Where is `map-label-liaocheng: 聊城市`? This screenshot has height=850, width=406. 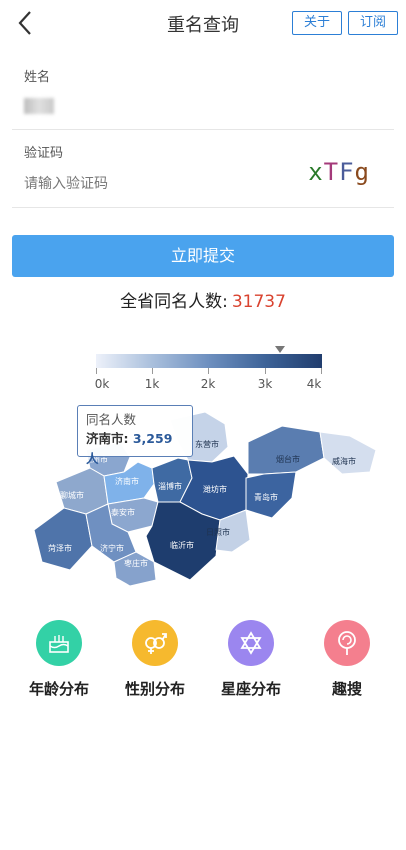 map-label-liaocheng: 聊城市 is located at coordinates (72, 495).